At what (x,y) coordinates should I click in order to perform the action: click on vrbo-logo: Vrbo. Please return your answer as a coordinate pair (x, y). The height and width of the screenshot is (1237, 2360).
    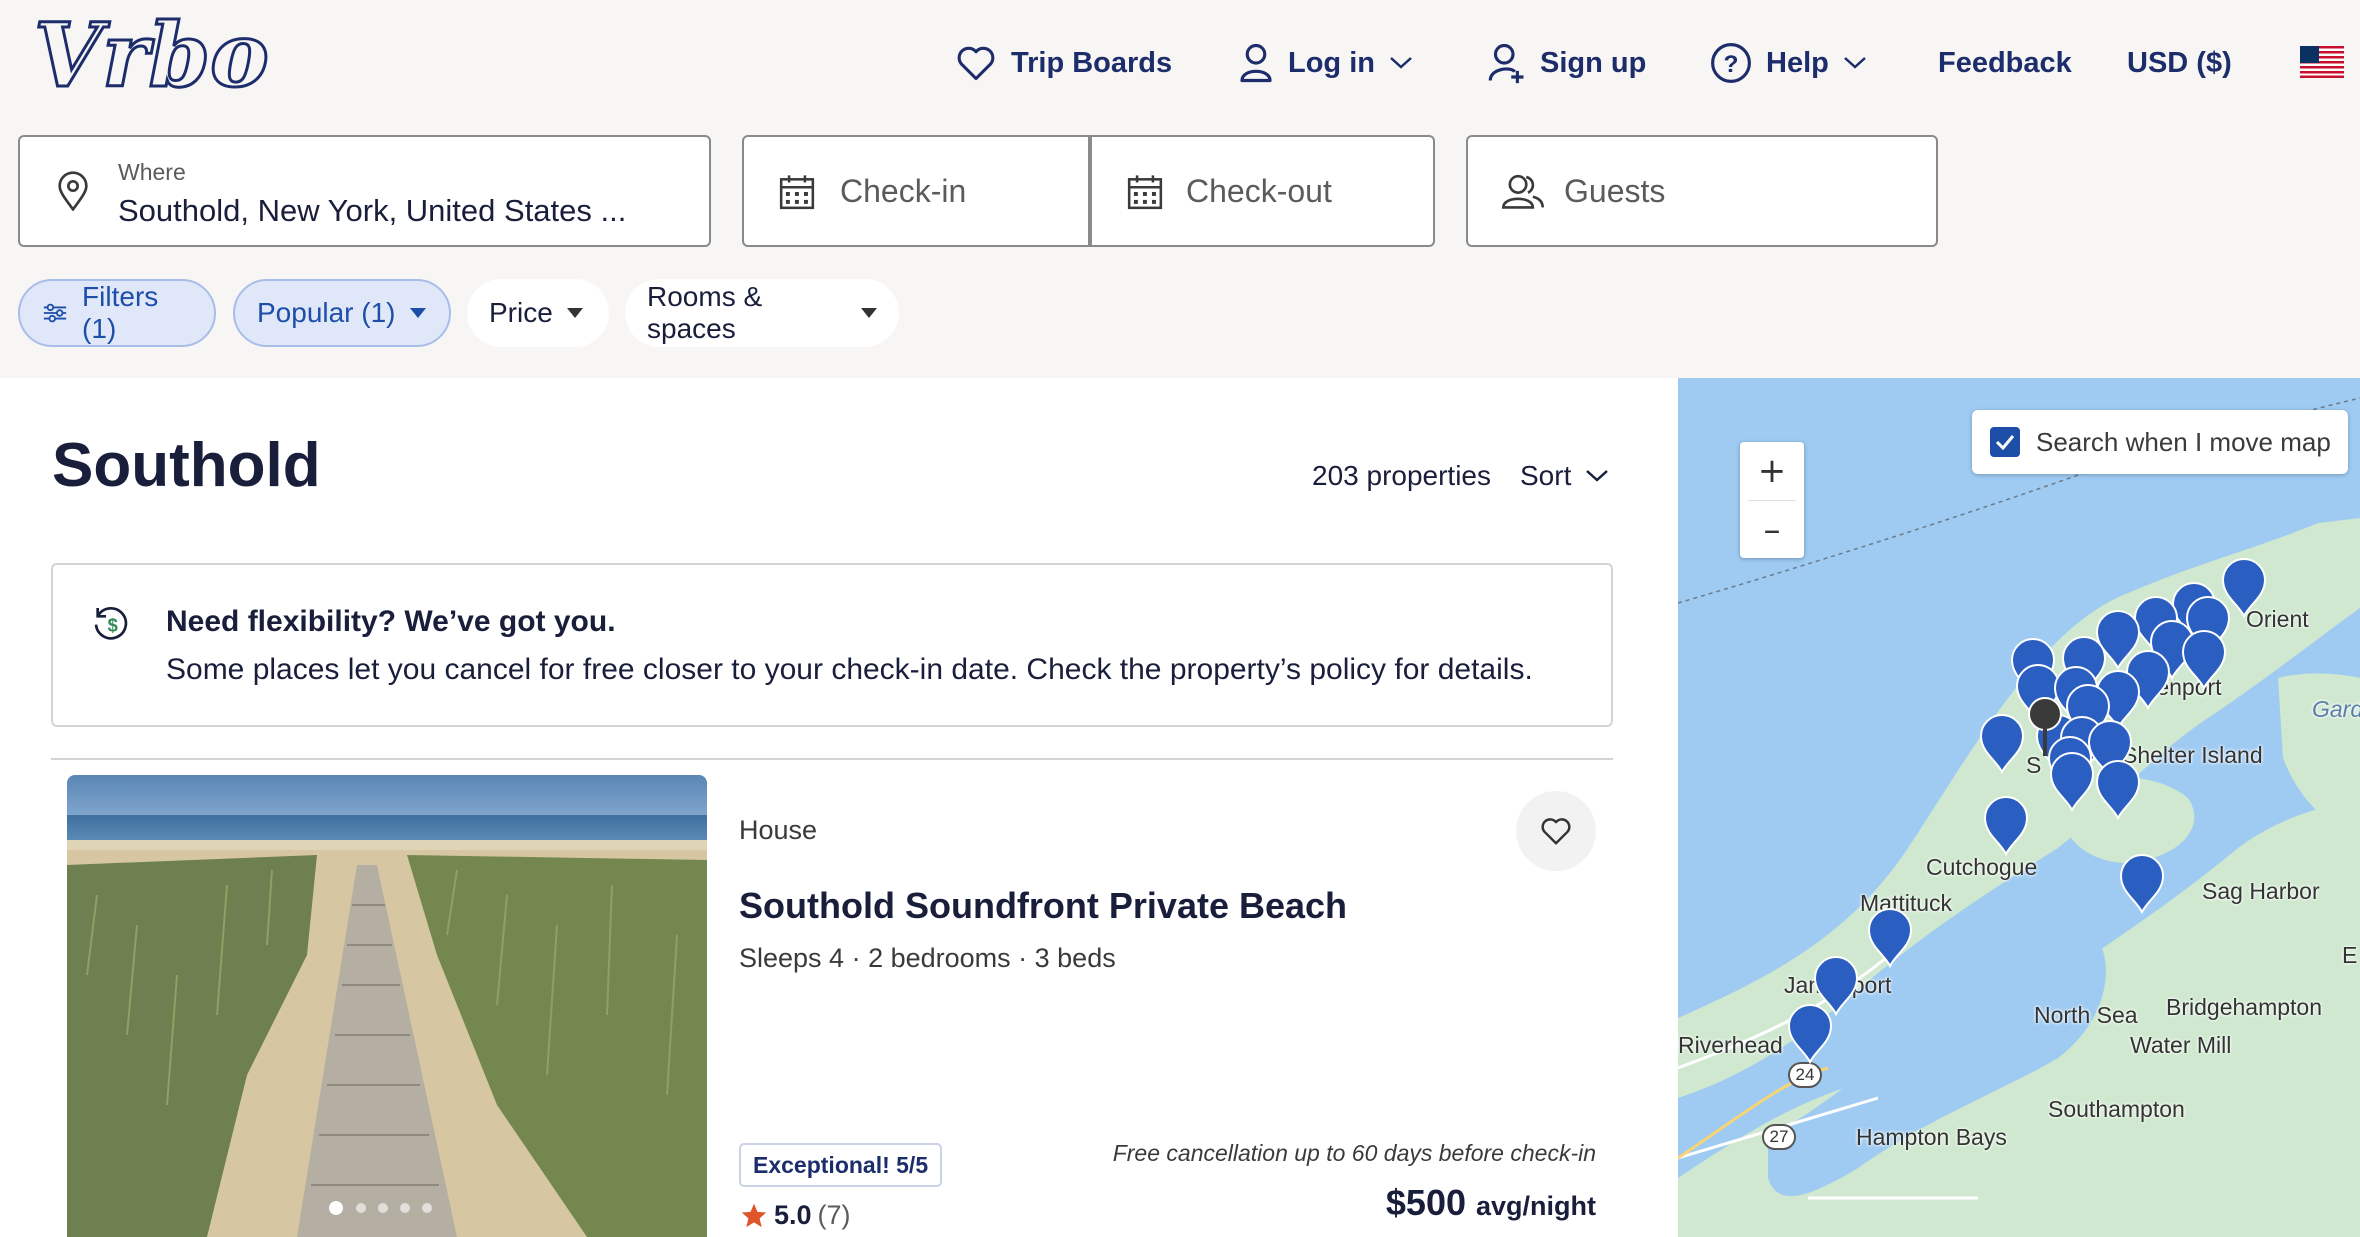
    Looking at the image, I should click on (158, 55).